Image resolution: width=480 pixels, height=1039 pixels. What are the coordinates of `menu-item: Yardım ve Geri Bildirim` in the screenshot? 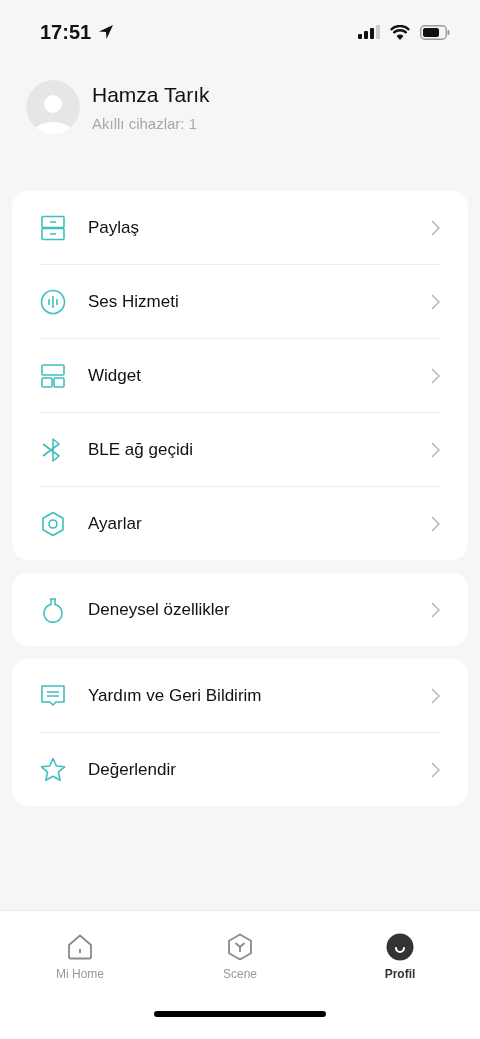 It's located at (240, 696).